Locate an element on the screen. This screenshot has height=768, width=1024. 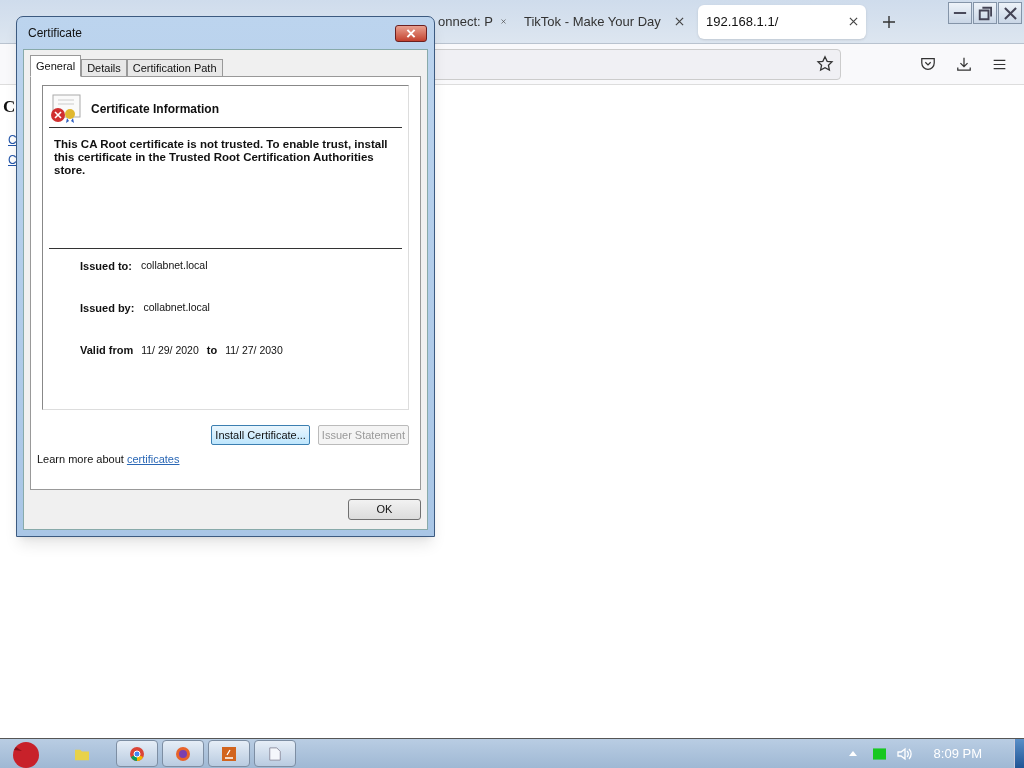
field-label: Valid from is located at coordinates (107, 350).